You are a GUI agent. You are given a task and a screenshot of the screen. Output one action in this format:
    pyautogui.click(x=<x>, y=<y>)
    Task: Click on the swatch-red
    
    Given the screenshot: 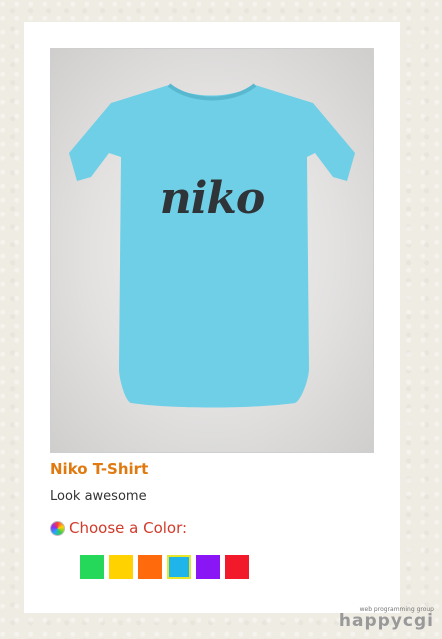 What is the action you would take?
    pyautogui.click(x=237, y=567)
    